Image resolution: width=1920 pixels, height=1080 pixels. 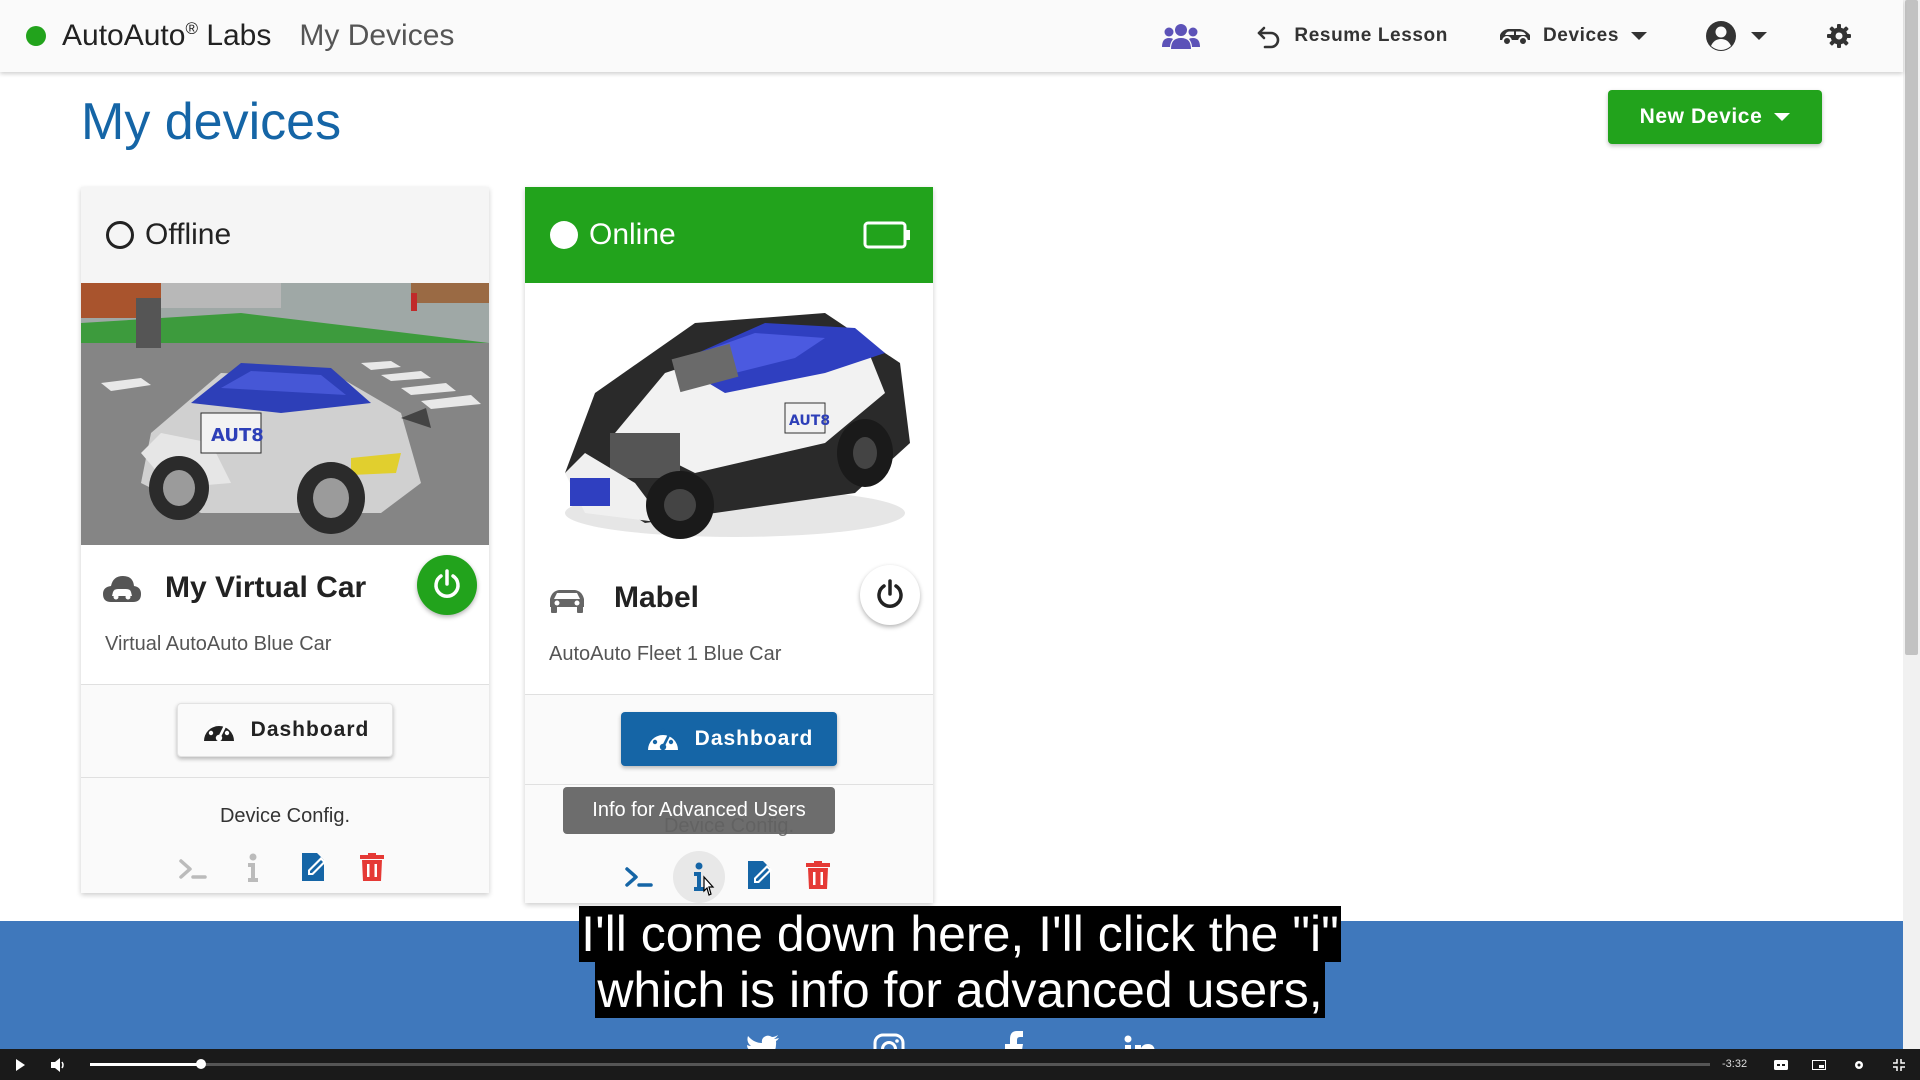 I want to click on device-status-header: Offline, so click(x=285, y=235).